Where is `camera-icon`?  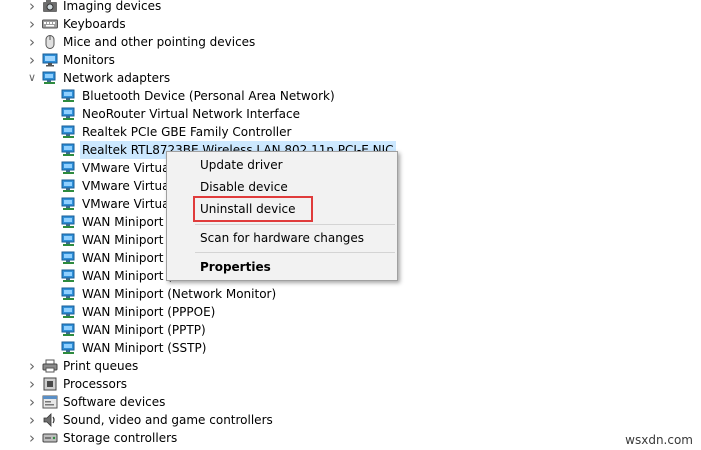
camera-icon is located at coordinates (50, 6).